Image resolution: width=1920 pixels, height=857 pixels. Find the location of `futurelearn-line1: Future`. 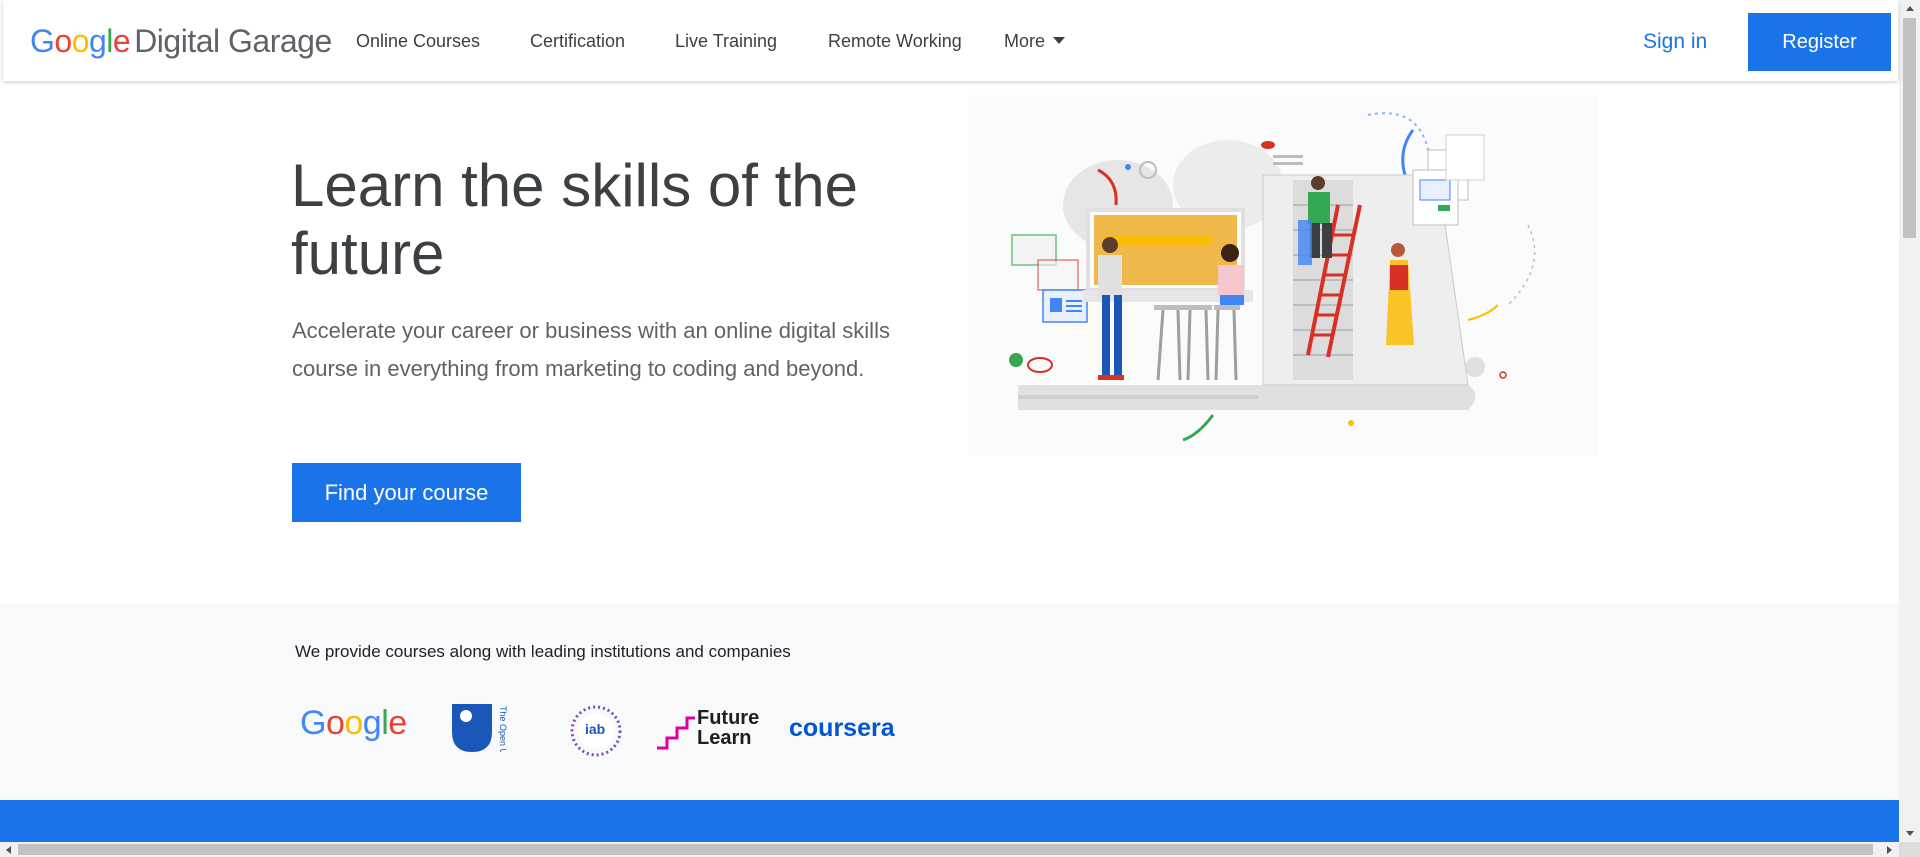

futurelearn-line1: Future is located at coordinates (728, 718).